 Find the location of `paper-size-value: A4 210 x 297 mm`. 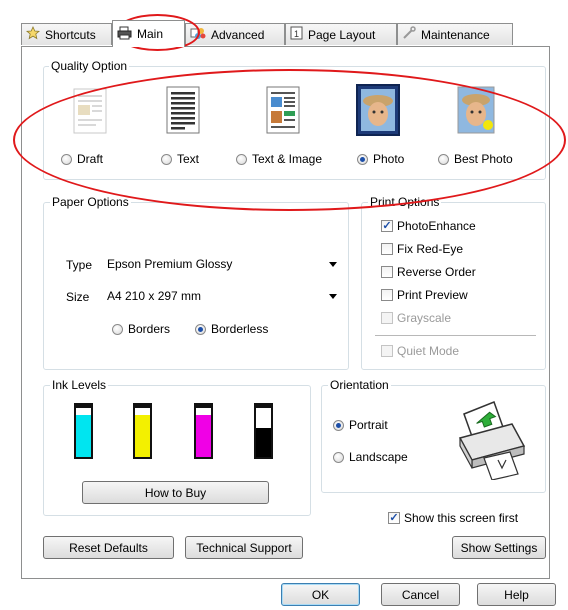

paper-size-value: A4 210 x 297 mm is located at coordinates (154, 296).